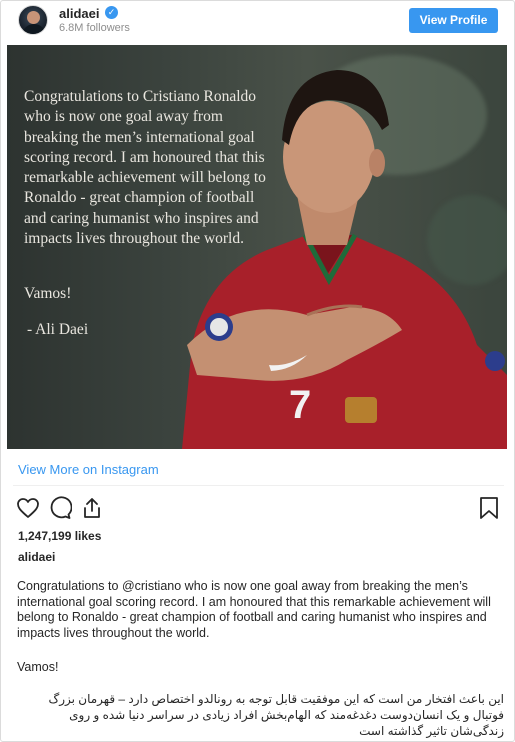  Describe the element at coordinates (58, 329) in the screenshot. I see `photo-overlay-signature: - Ali Daei` at that location.